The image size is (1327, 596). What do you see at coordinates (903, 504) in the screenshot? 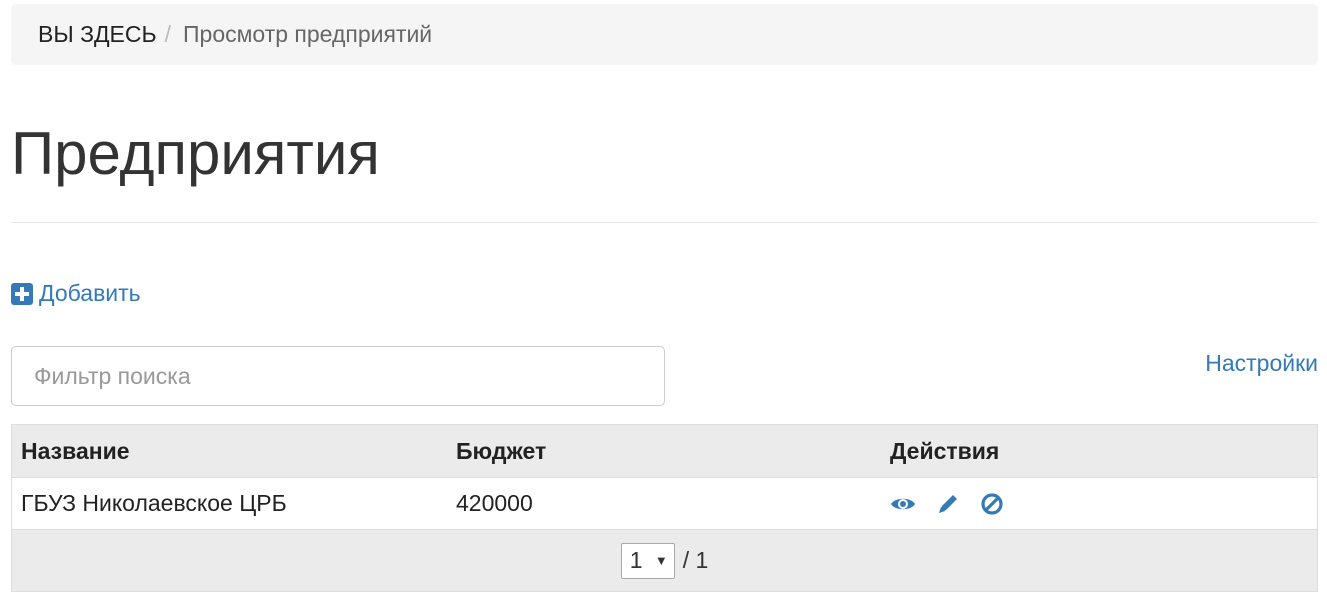
I see `eye-icon` at bounding box center [903, 504].